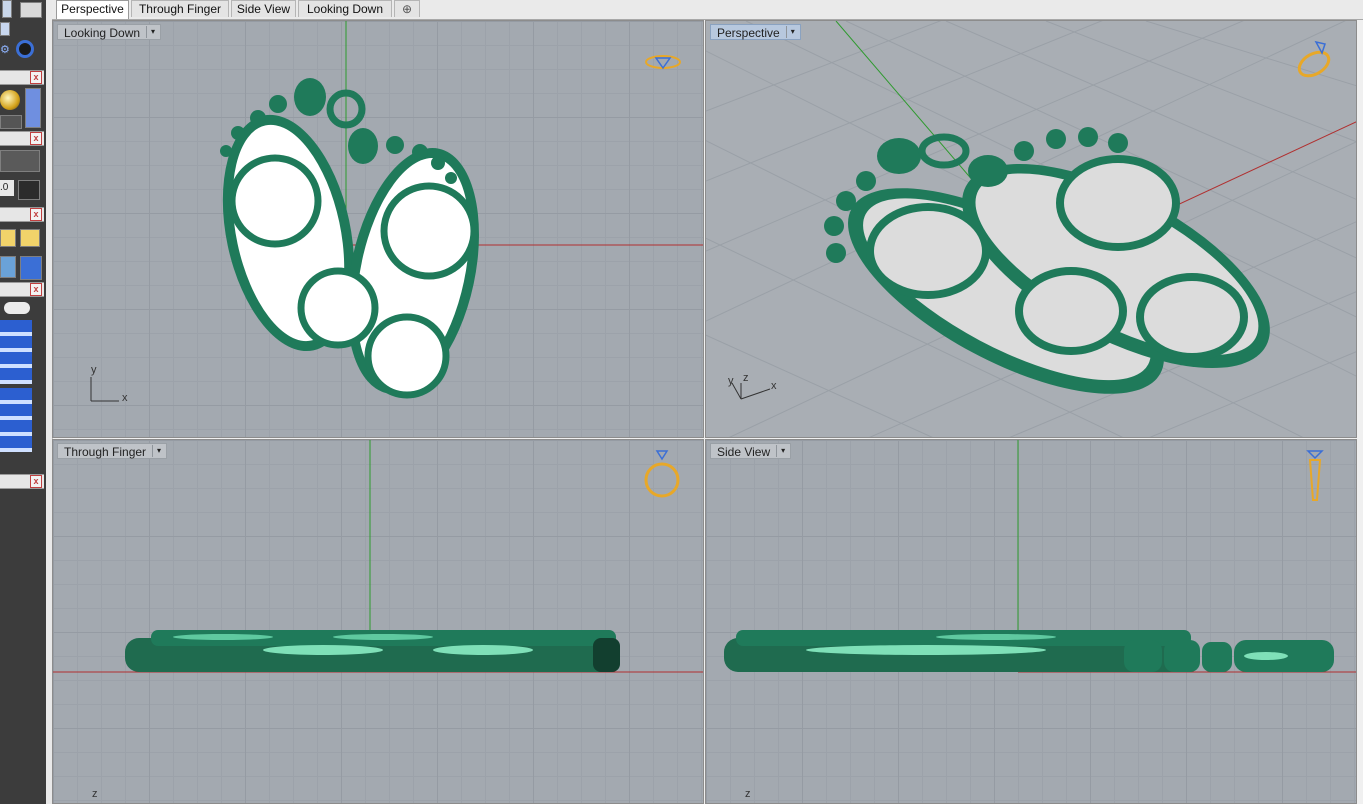  I want to click on sphere-icon, so click(10, 100).